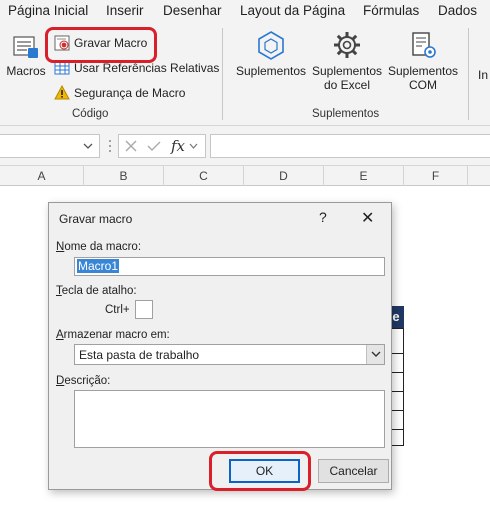 This screenshot has width=490, height=520. Describe the element at coordinates (96, 219) in the screenshot. I see `dialog-title: Gravar macro` at that location.